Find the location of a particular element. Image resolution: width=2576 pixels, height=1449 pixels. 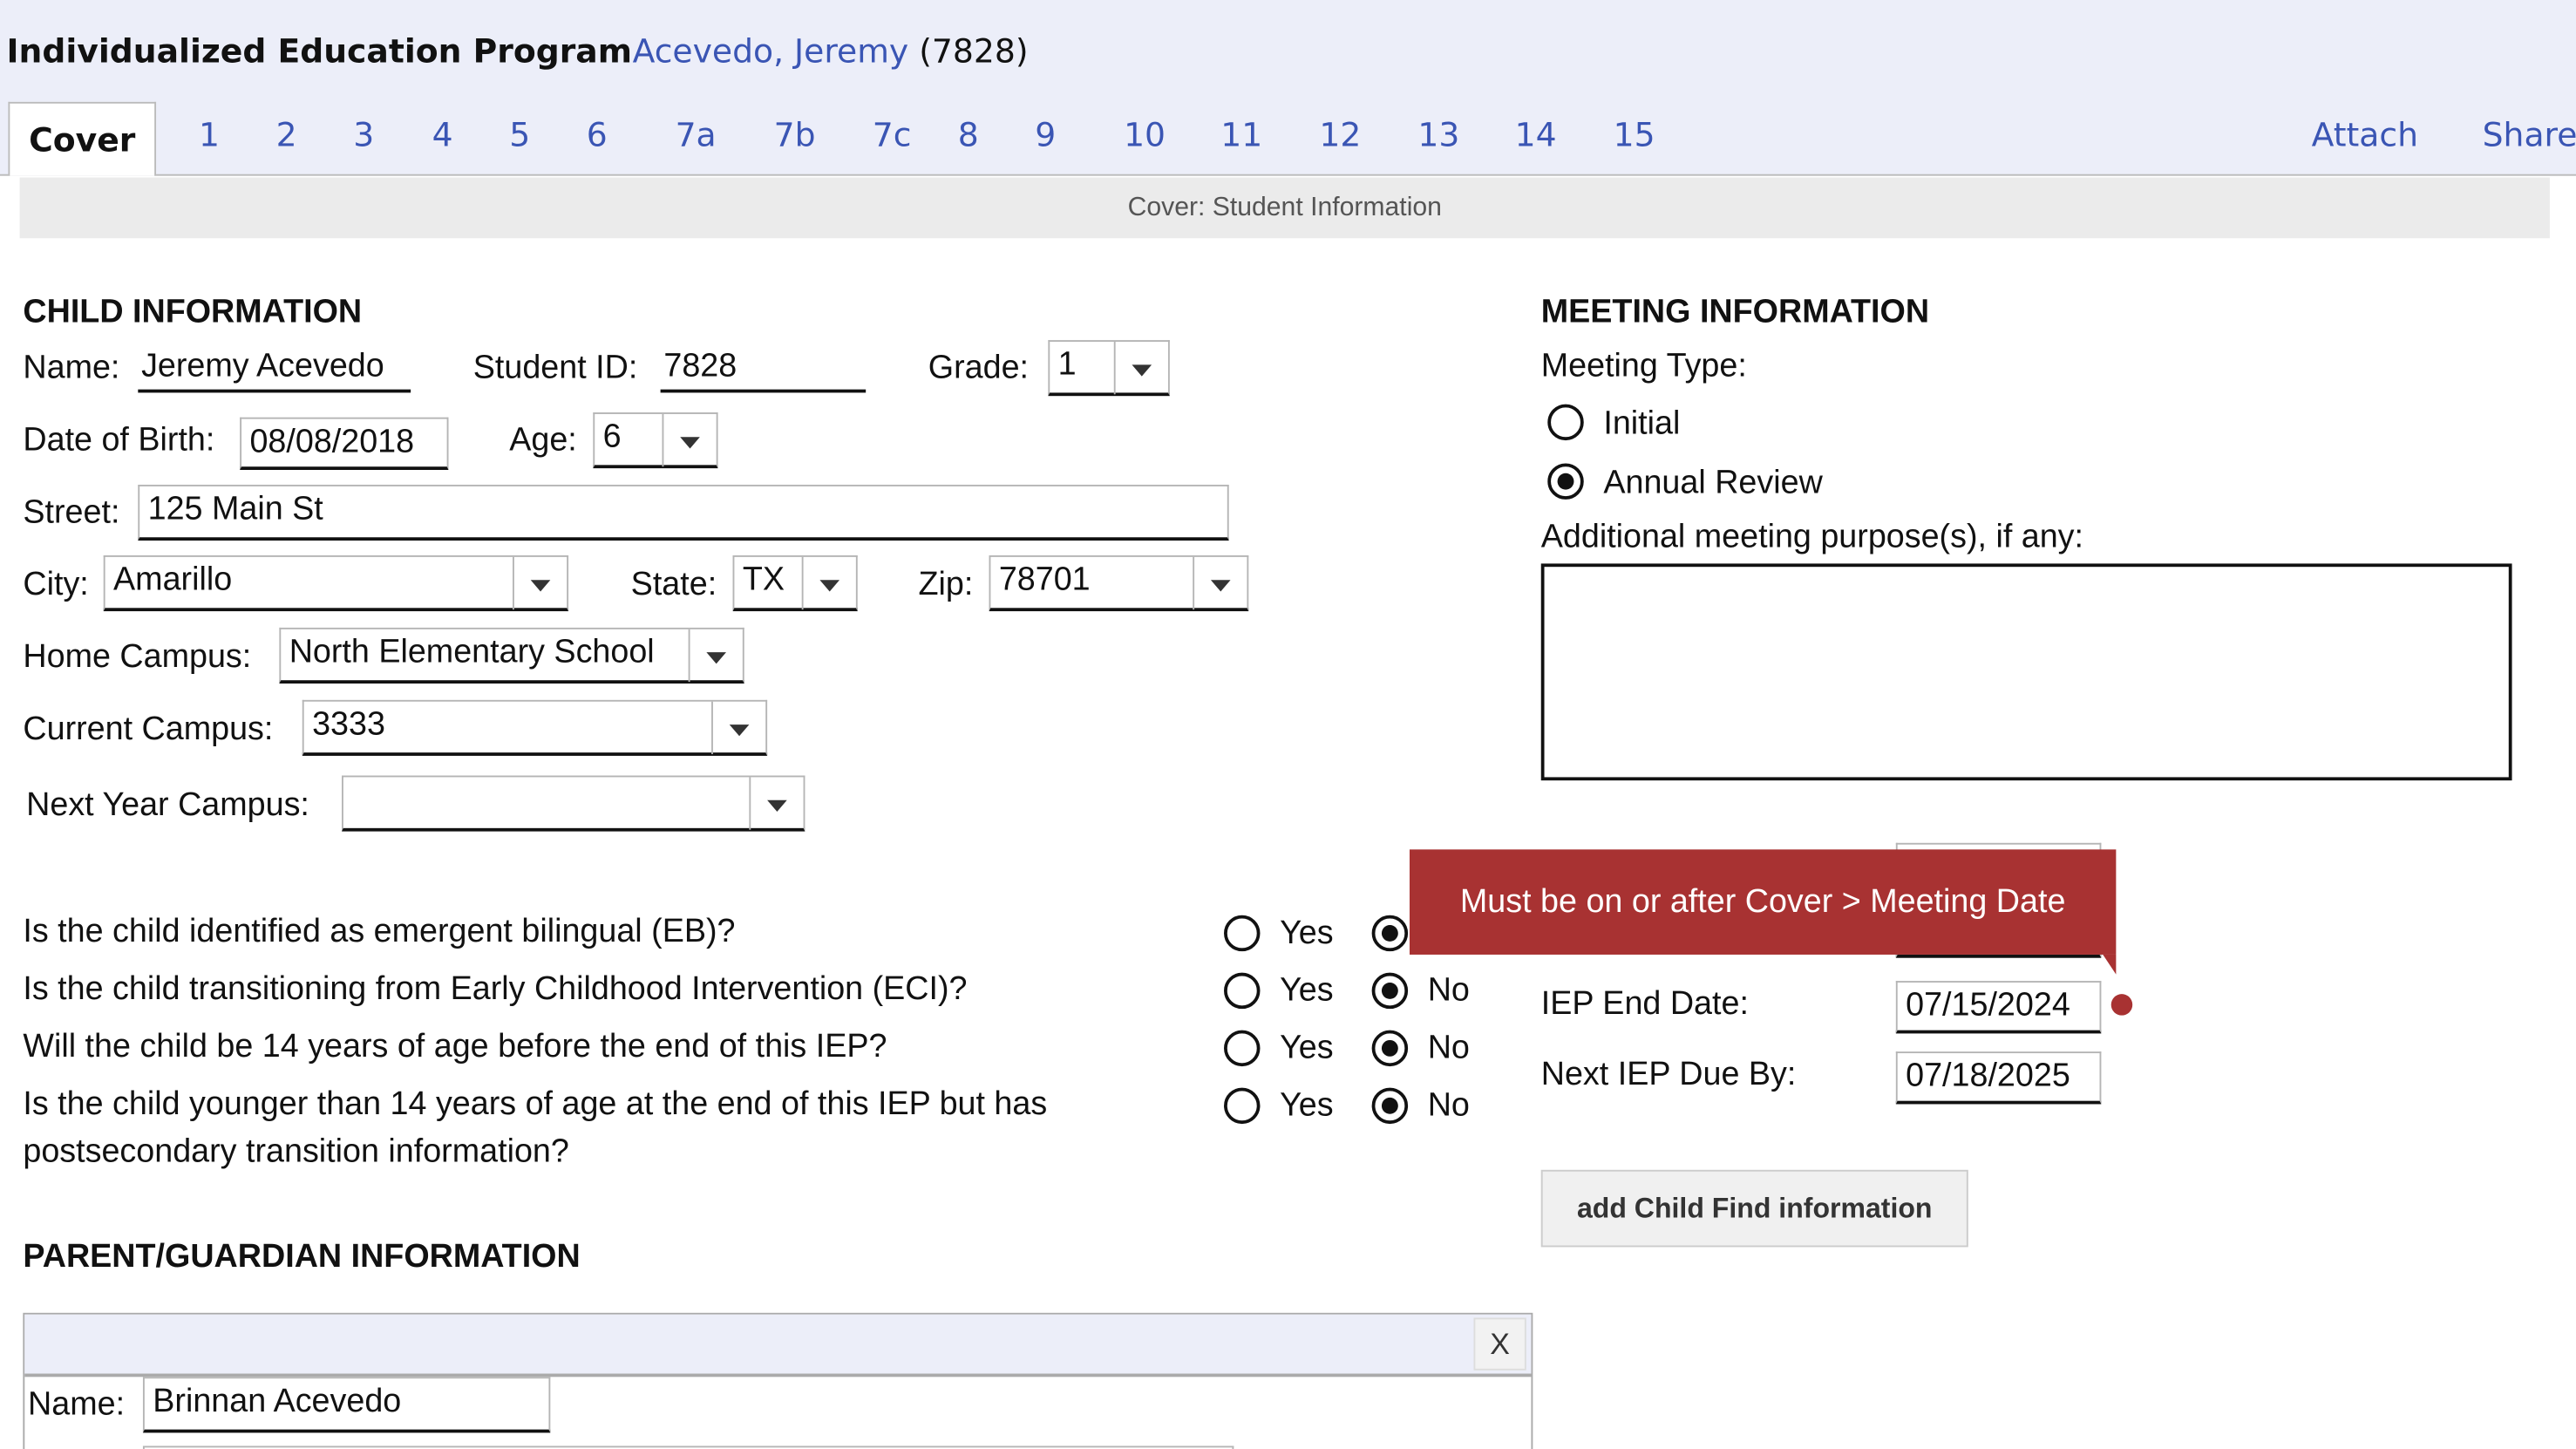

zip-value: 78701 is located at coordinates (1044, 579).